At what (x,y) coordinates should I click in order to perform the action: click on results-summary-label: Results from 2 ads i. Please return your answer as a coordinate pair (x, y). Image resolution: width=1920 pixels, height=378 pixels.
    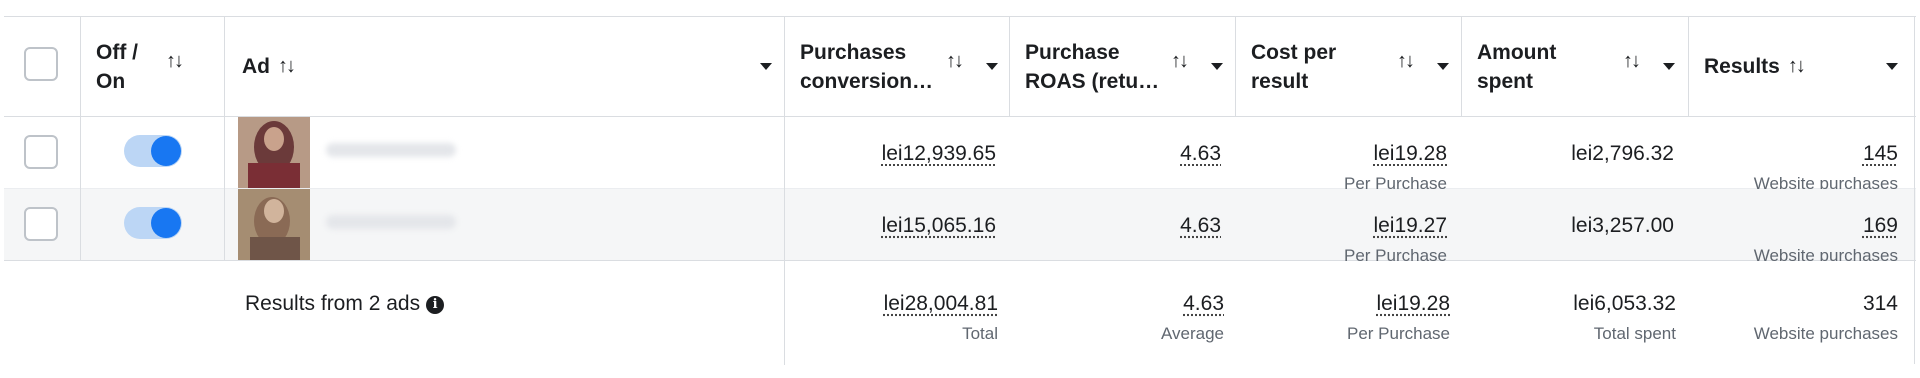
    Looking at the image, I should click on (345, 304).